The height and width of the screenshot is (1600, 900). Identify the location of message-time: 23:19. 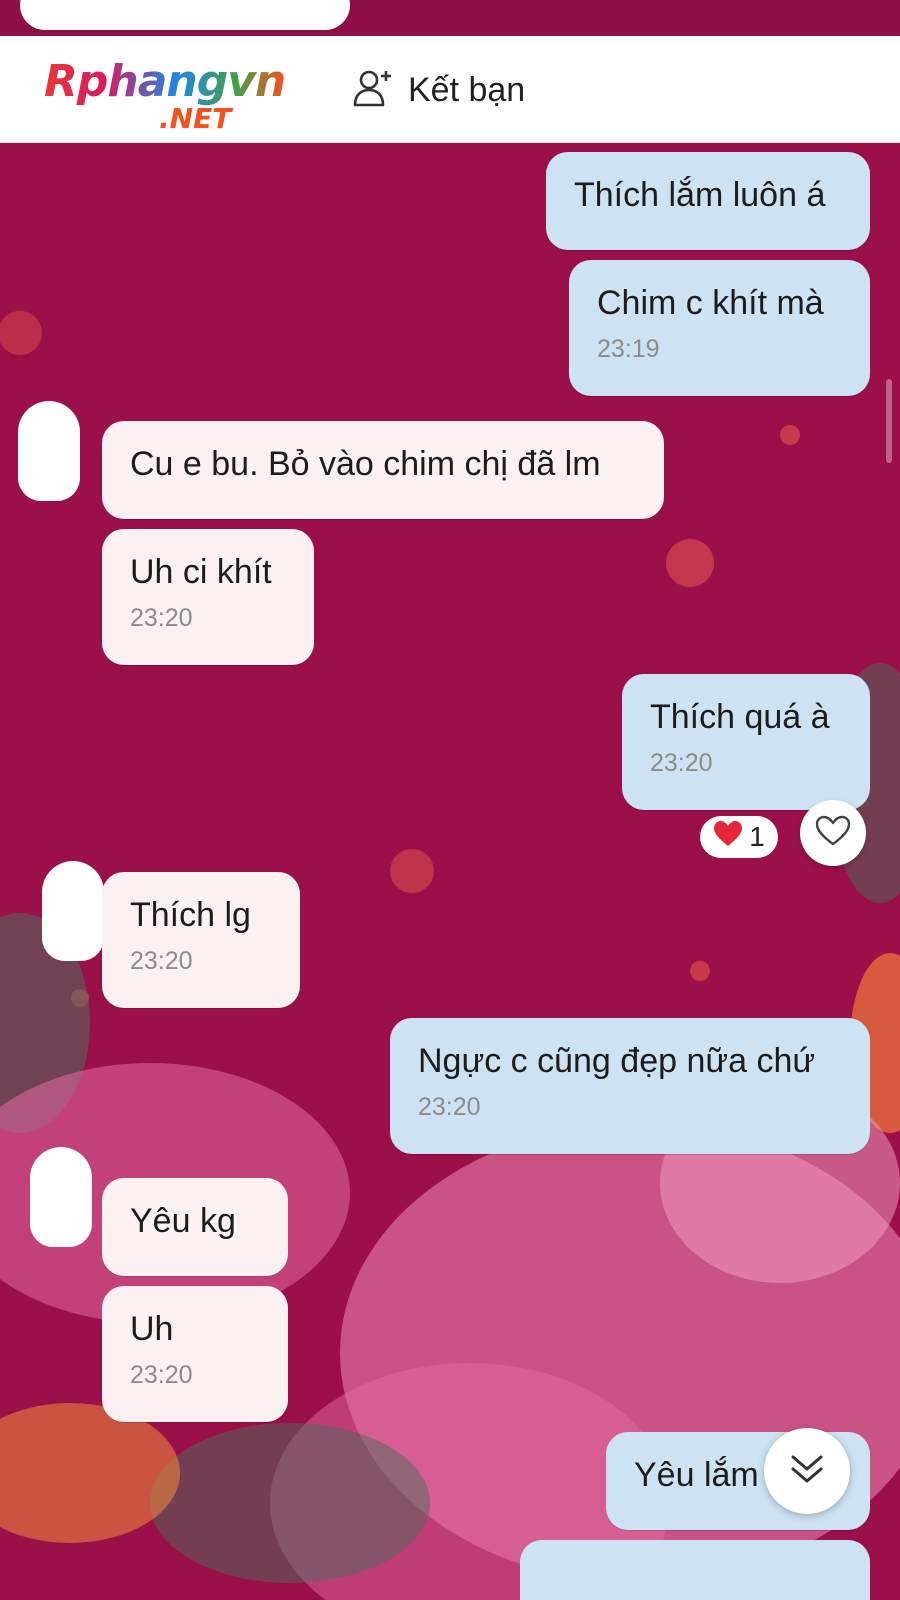
(628, 349).